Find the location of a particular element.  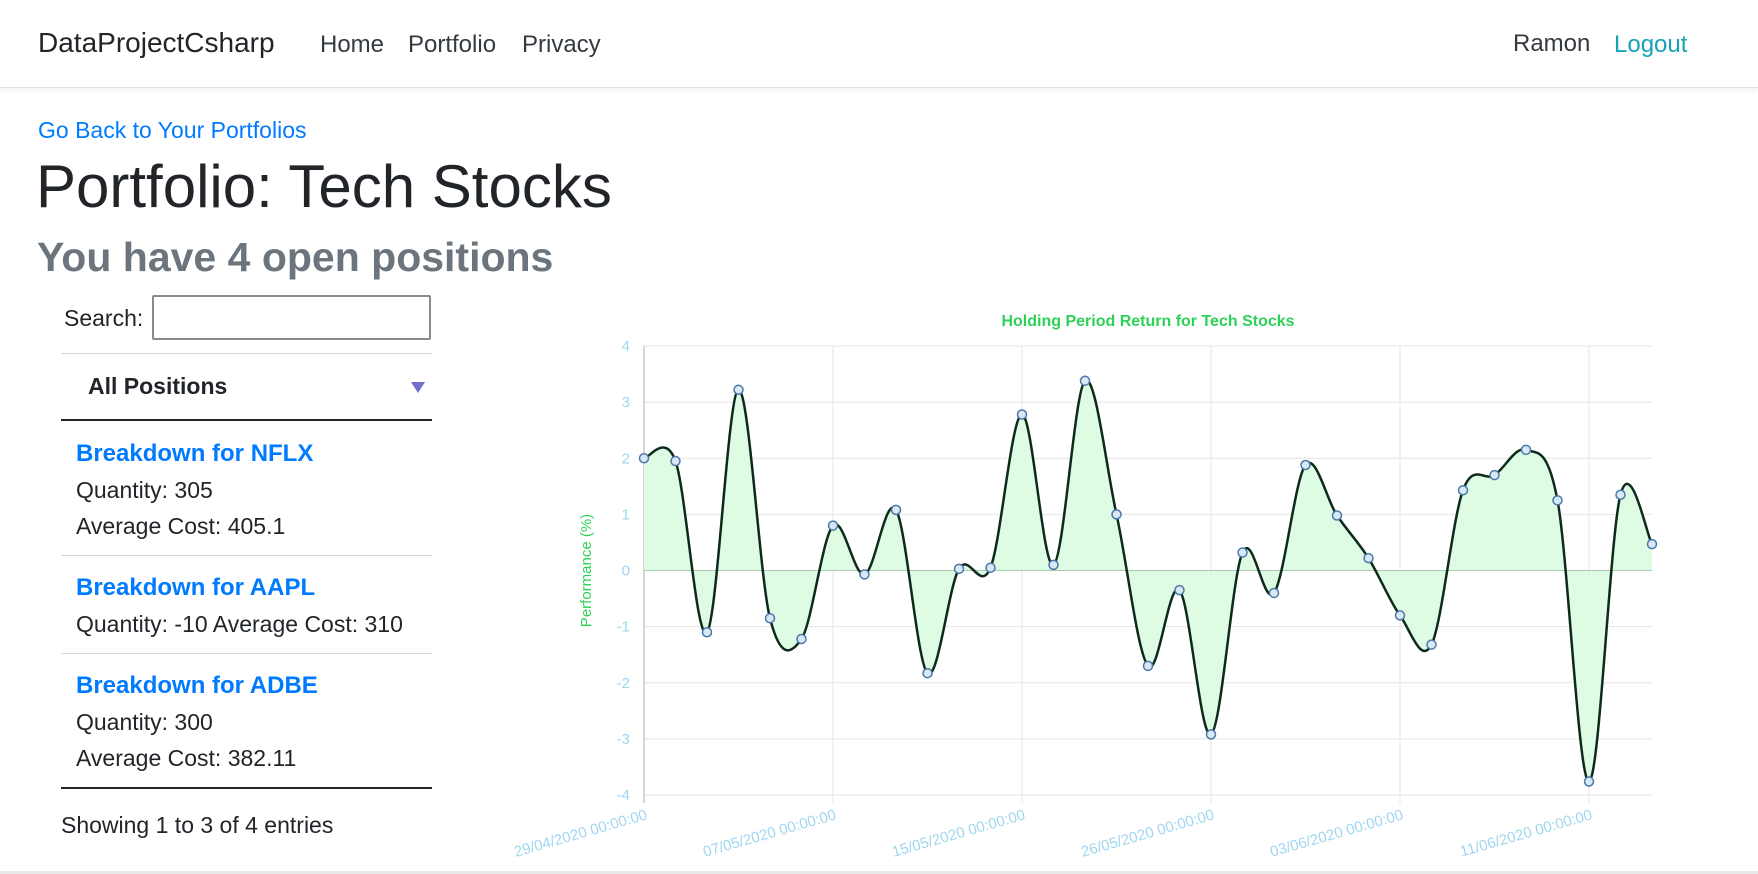

entries-info: Showing 1 to 3 of 4 entries is located at coordinates (197, 825).